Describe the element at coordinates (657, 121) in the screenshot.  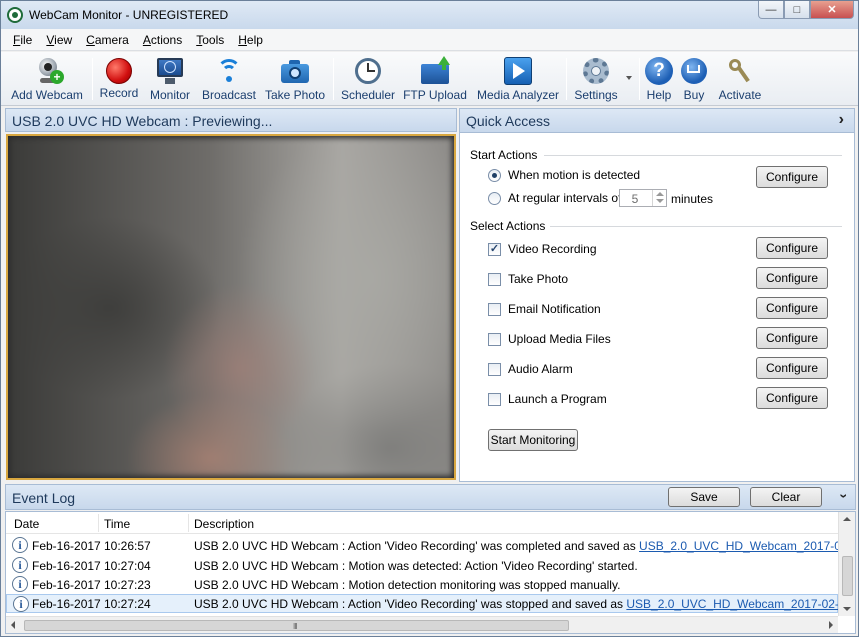
I see `quick-access-header: Quick Access ›` at that location.